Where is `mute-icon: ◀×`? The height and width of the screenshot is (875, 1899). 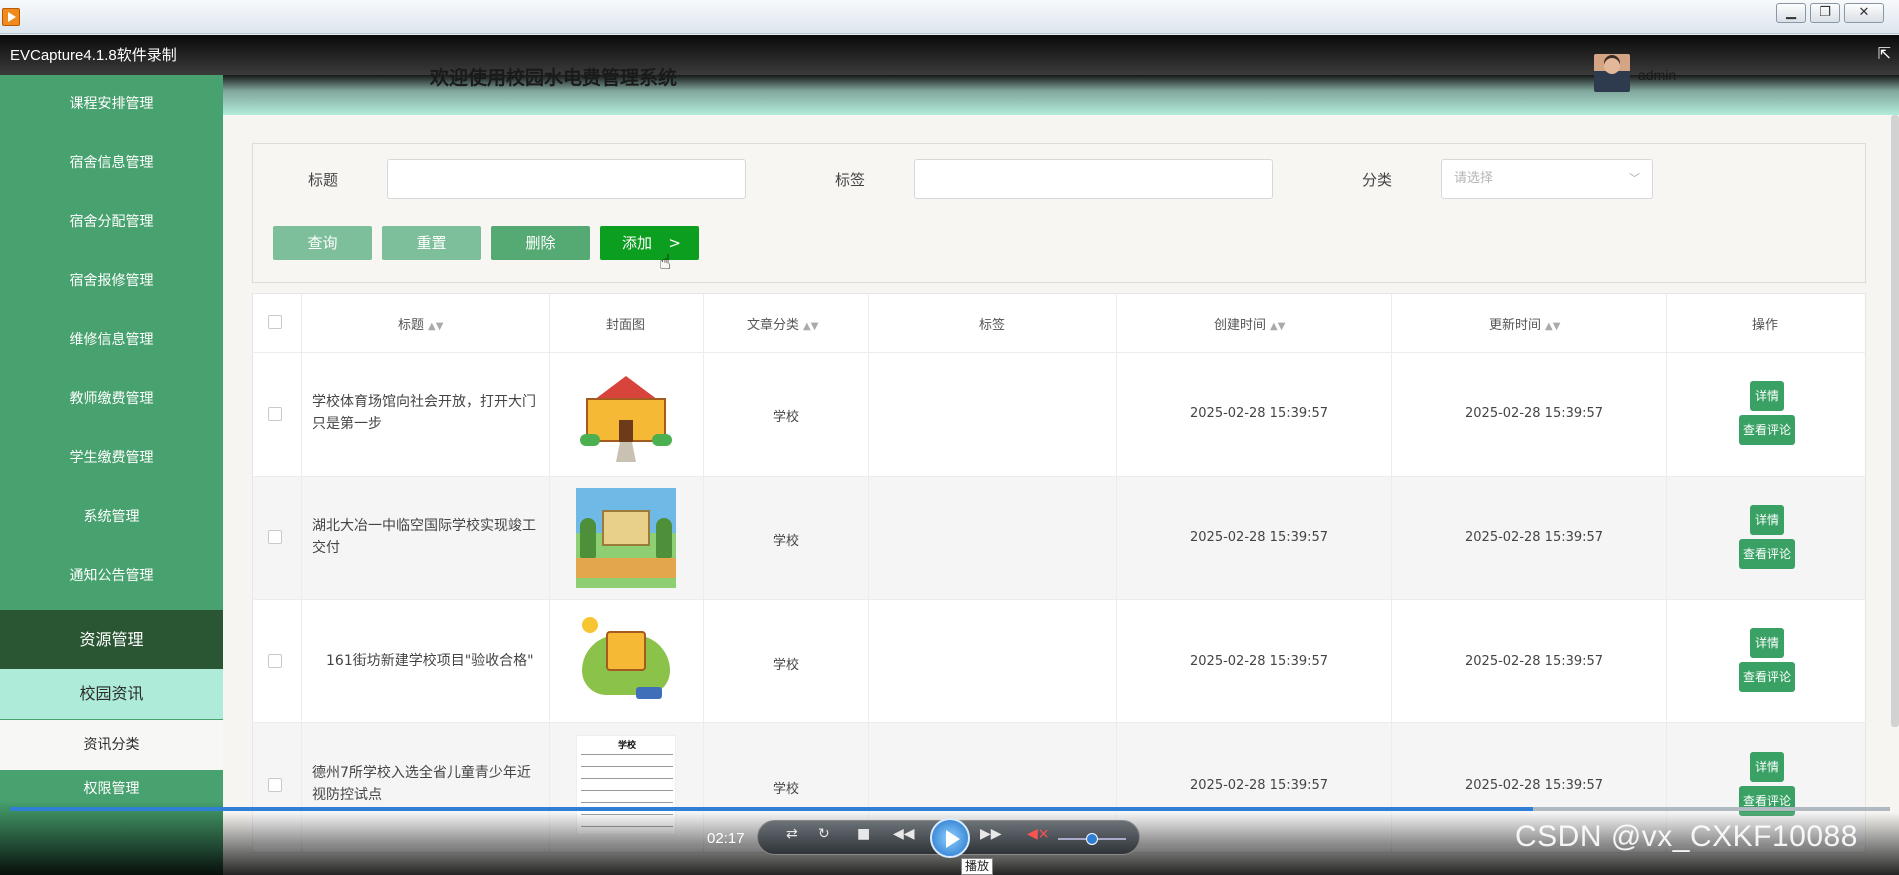
mute-icon: ◀× is located at coordinates (1038, 834).